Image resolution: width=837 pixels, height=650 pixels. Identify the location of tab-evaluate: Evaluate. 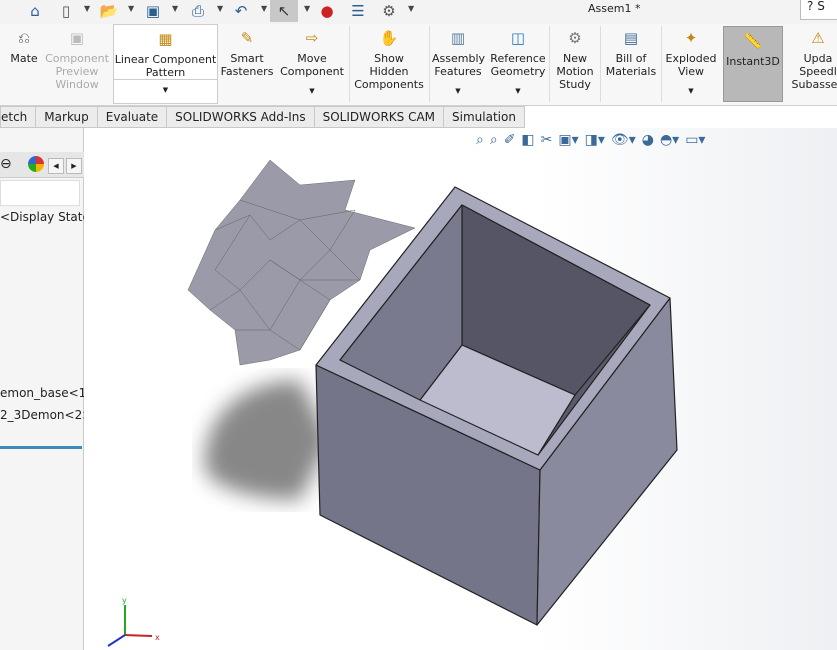
(132, 117).